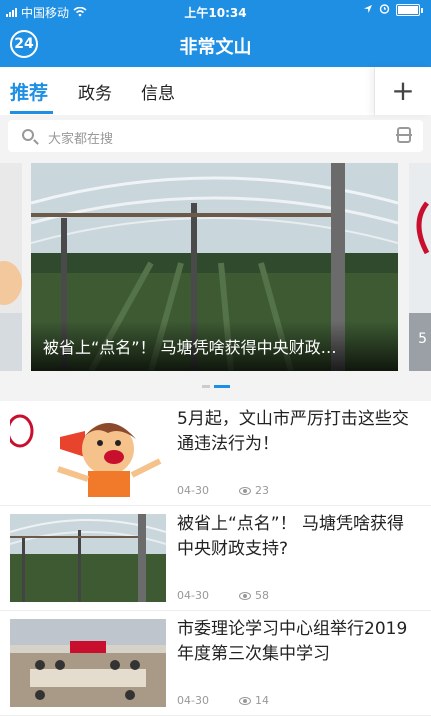 The height and width of the screenshot is (716, 431). Describe the element at coordinates (215, 11) in the screenshot. I see `status-bar: 中国移动 上午10:34` at that location.